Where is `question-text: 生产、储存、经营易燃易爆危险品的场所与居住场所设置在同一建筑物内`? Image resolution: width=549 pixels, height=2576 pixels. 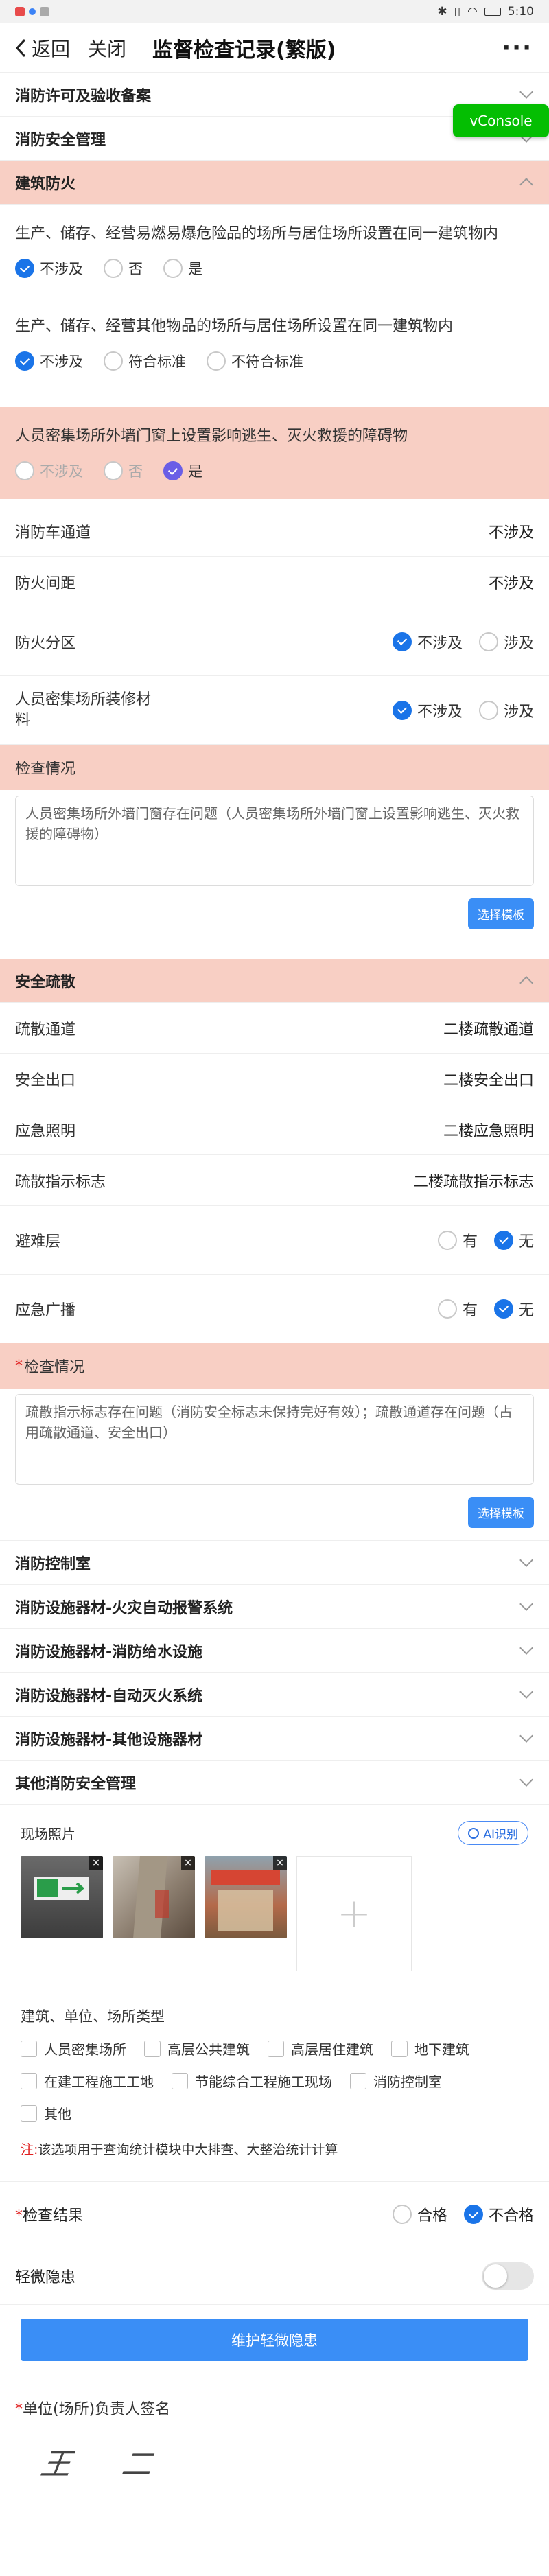 question-text: 生产、储存、经营易燃易爆危险品的场所与居住场所设置在同一建筑物内 is located at coordinates (257, 233).